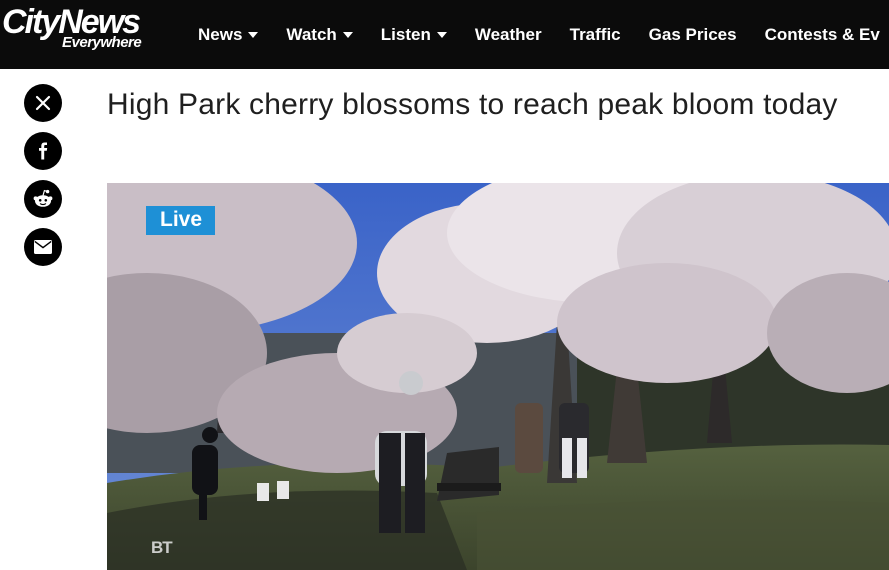 The width and height of the screenshot is (889, 570). I want to click on nav-item-contests: Contests & Ev, so click(820, 35).